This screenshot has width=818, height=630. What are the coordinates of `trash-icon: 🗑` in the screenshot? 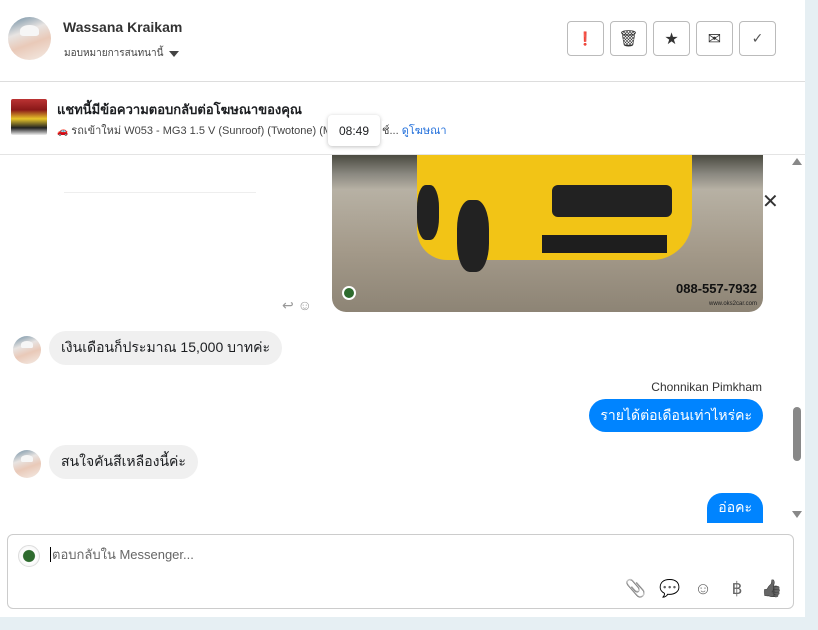 It's located at (628, 39).